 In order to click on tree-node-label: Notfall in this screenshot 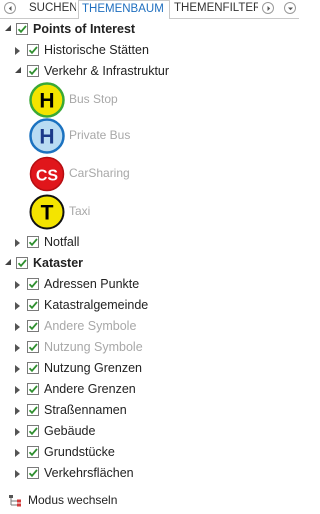, I will do `click(62, 242)`.